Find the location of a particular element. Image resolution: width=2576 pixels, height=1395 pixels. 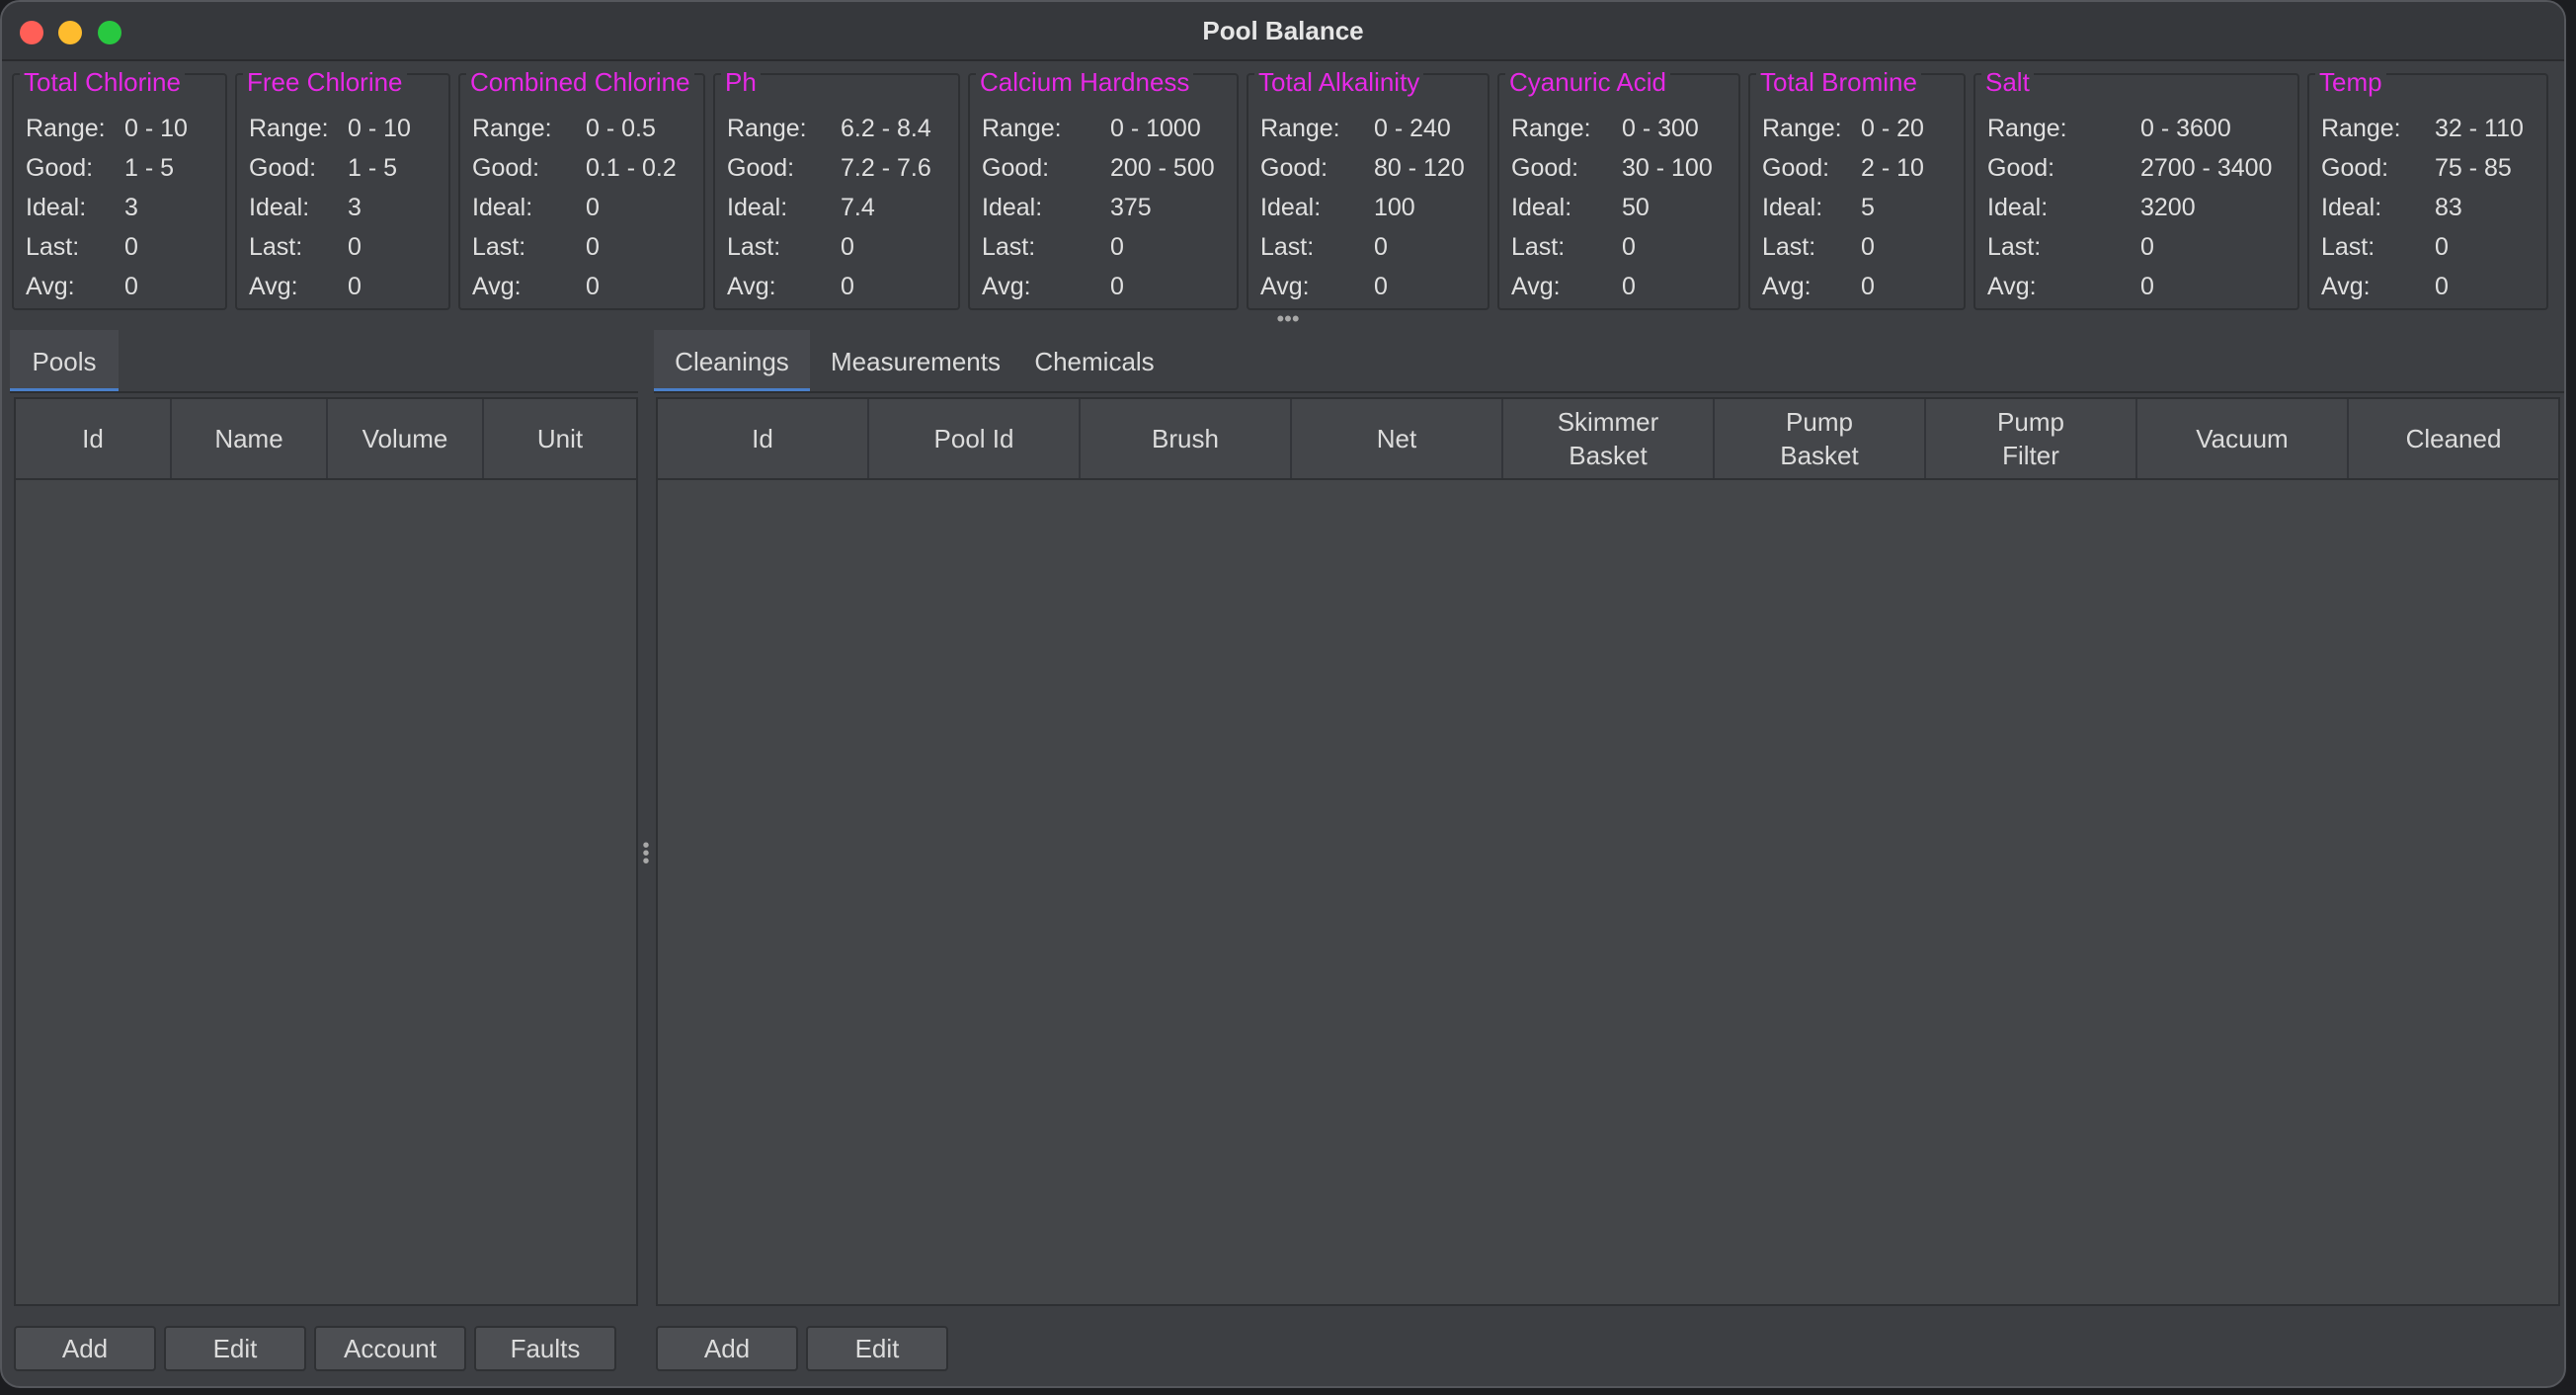

faults-button: Faults is located at coordinates (545, 1348).